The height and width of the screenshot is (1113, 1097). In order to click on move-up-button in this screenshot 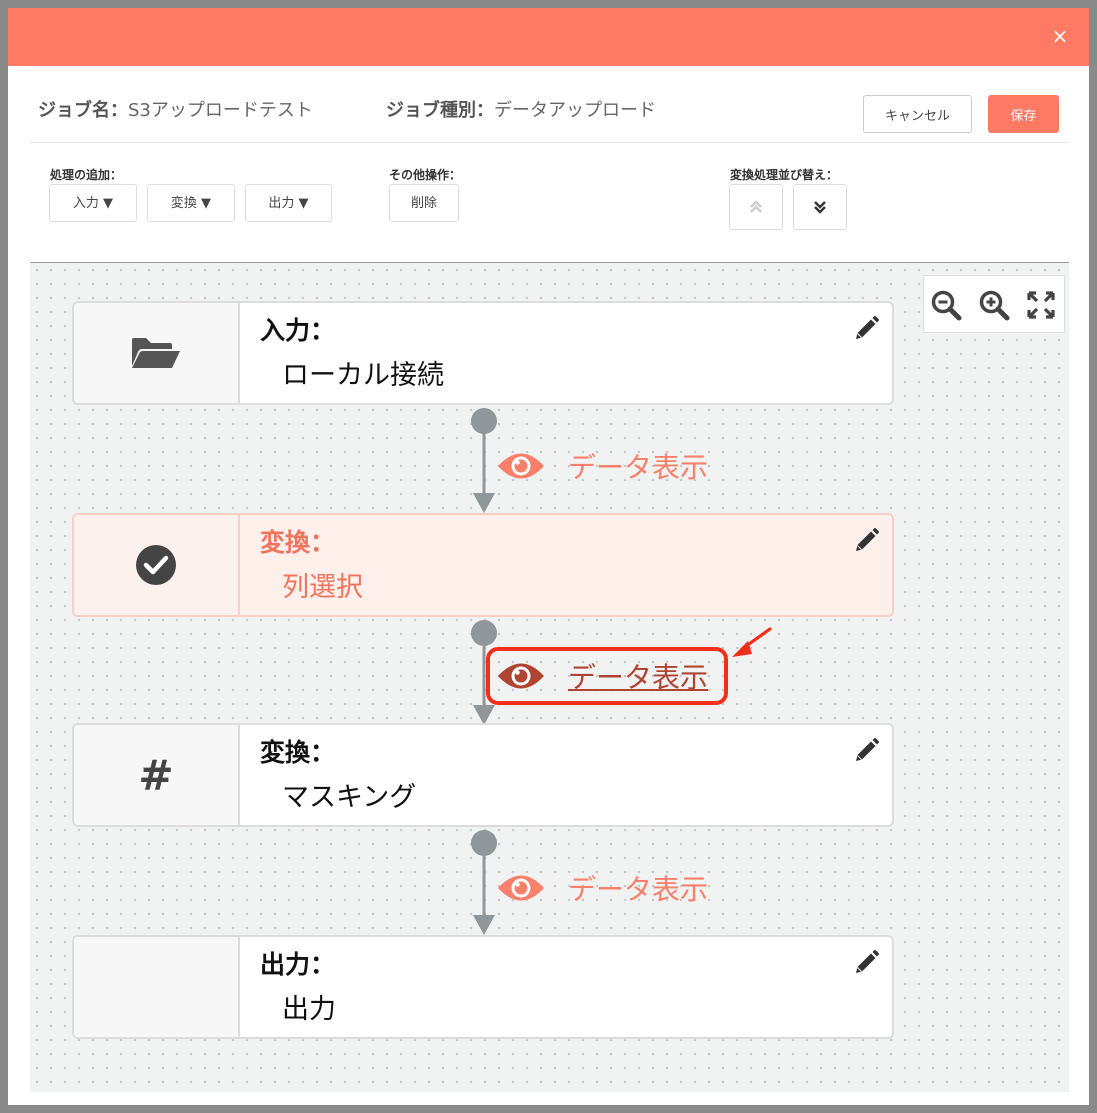, I will do `click(756, 207)`.